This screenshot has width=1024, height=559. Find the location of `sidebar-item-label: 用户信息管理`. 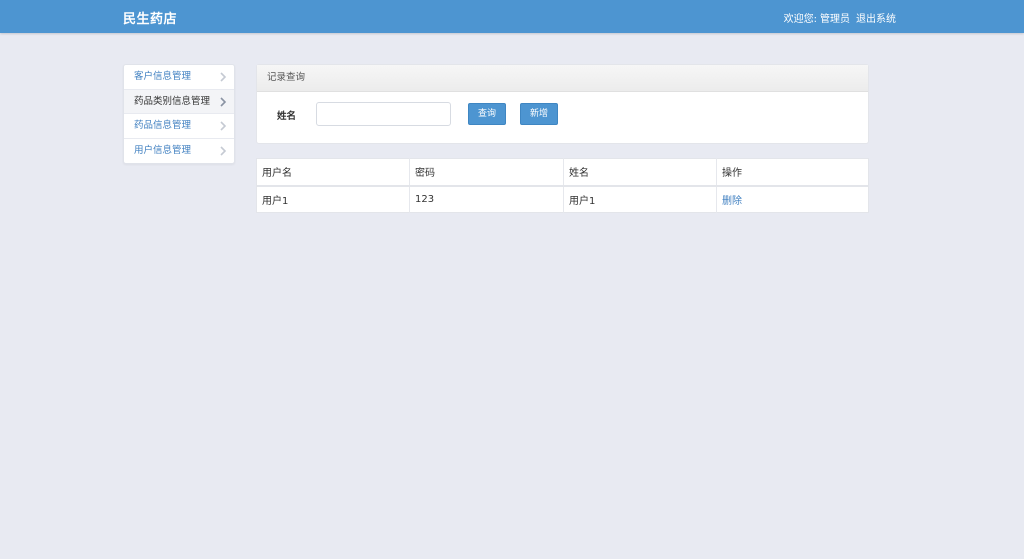

sidebar-item-label: 用户信息管理 is located at coordinates (163, 150).